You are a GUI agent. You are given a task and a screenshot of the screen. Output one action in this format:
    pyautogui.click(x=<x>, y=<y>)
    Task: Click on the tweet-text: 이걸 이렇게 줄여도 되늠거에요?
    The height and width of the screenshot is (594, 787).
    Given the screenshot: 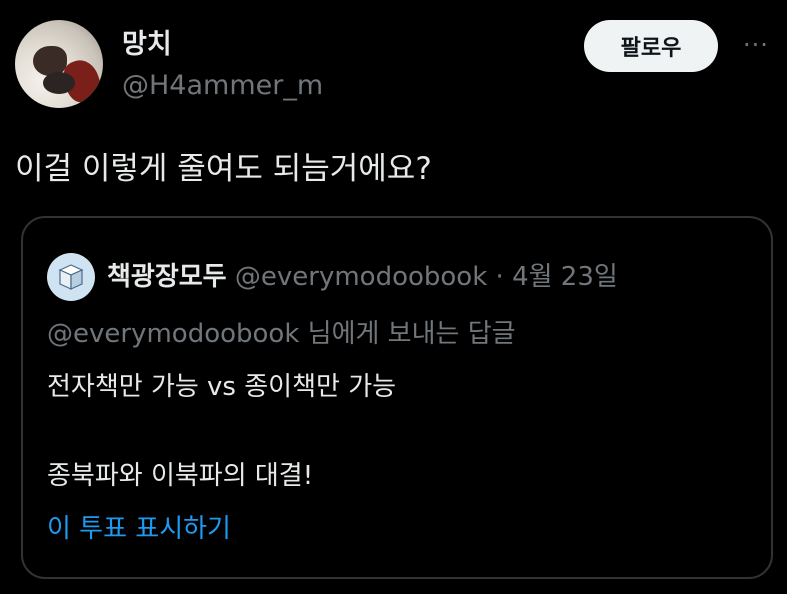 What is the action you would take?
    pyautogui.click(x=223, y=169)
    